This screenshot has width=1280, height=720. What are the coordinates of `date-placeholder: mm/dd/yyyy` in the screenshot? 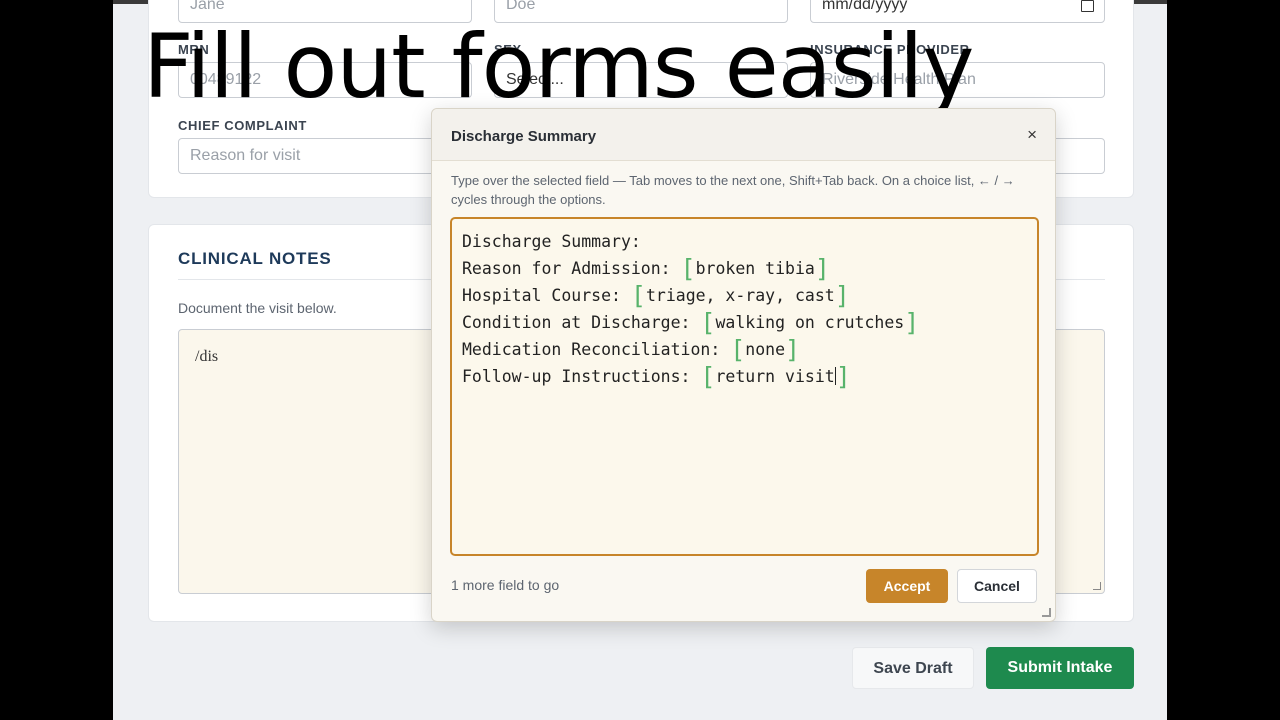 It's located at (865, 6).